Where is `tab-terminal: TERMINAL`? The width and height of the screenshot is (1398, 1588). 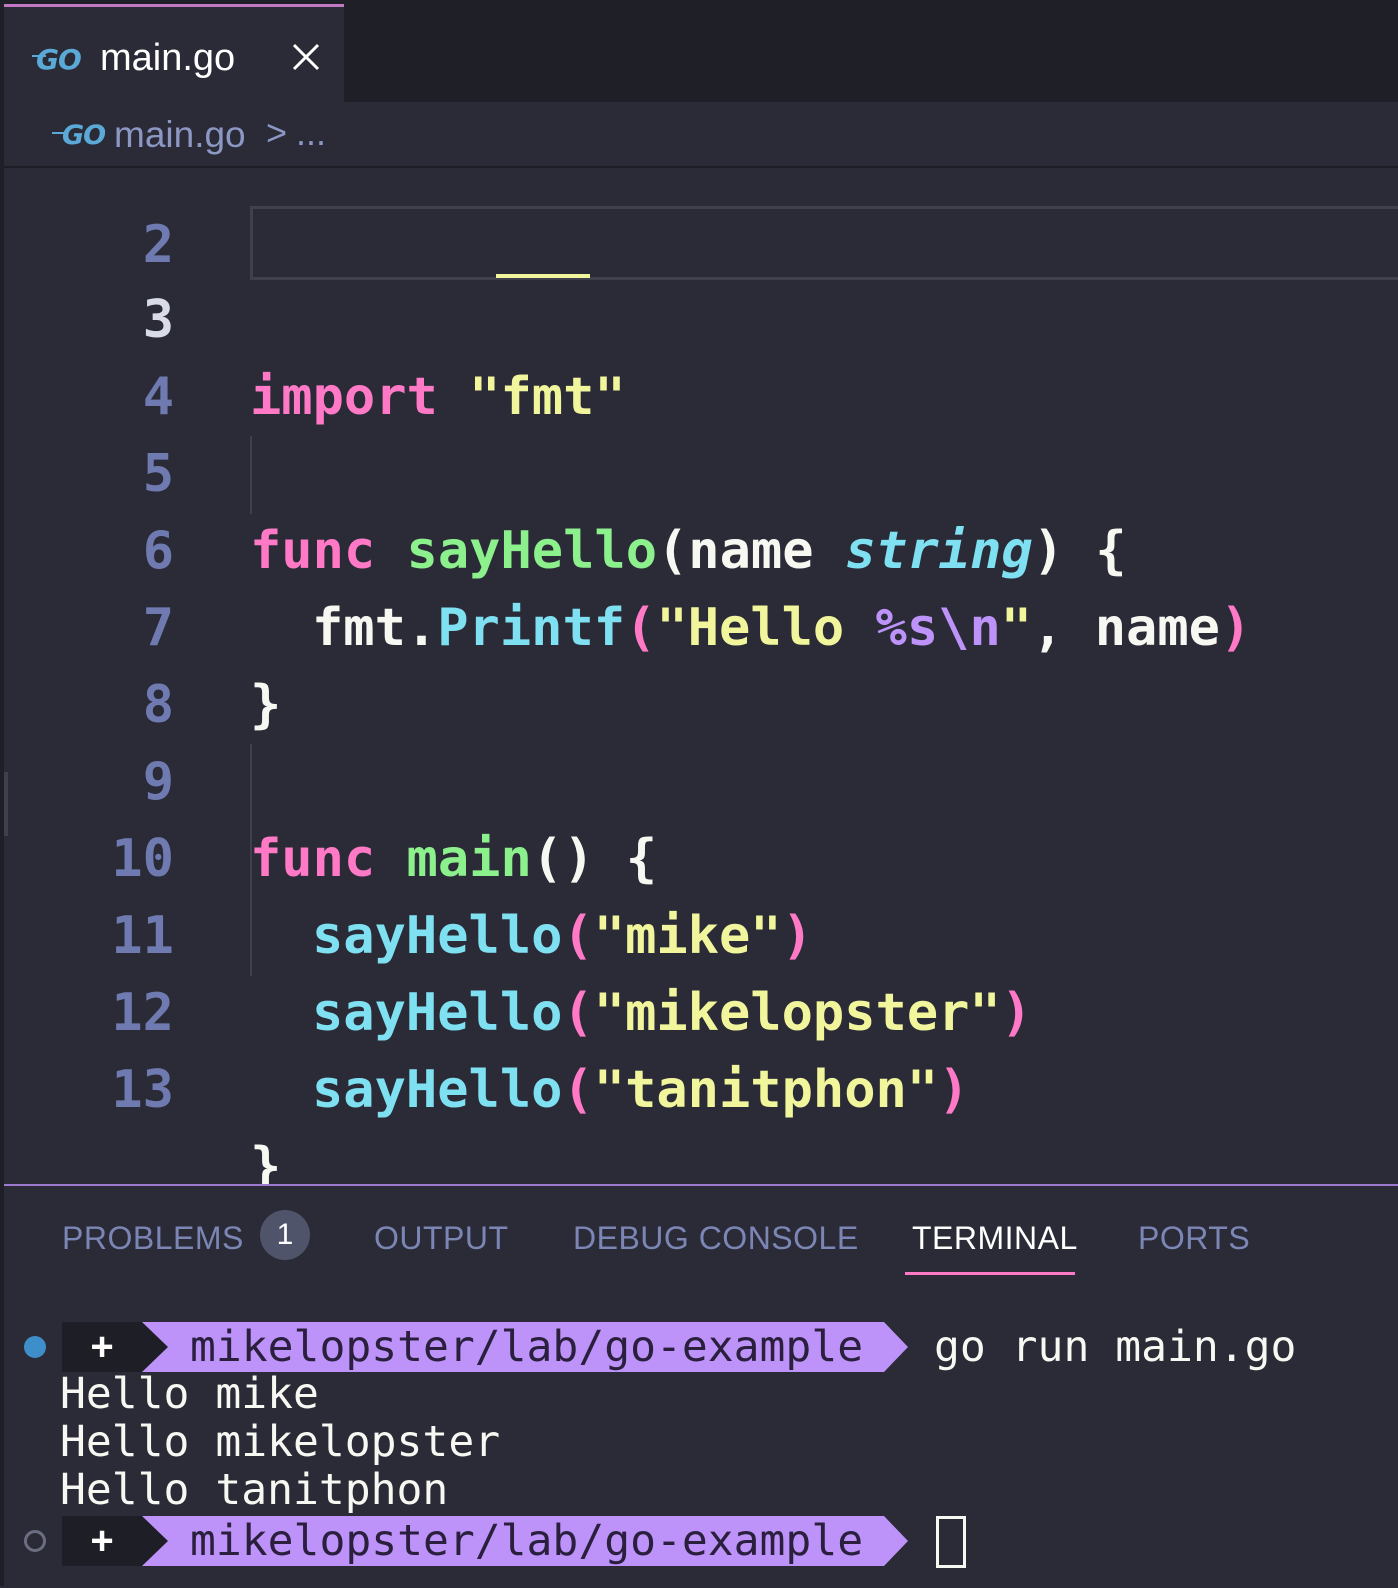 tab-terminal: TERMINAL is located at coordinates (995, 1238).